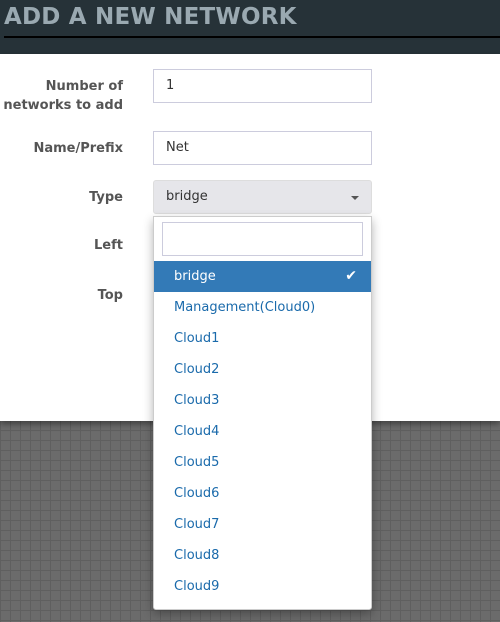 Image resolution: width=500 pixels, height=622 pixels. Describe the element at coordinates (262, 462) in the screenshot. I see `dropdown-option: Cloud5` at that location.